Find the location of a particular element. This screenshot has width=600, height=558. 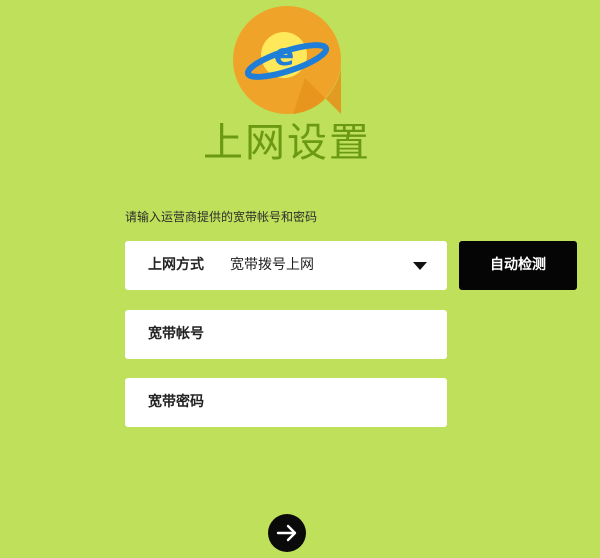

broadband-account-field: 宽带帐号 is located at coordinates (286, 334).